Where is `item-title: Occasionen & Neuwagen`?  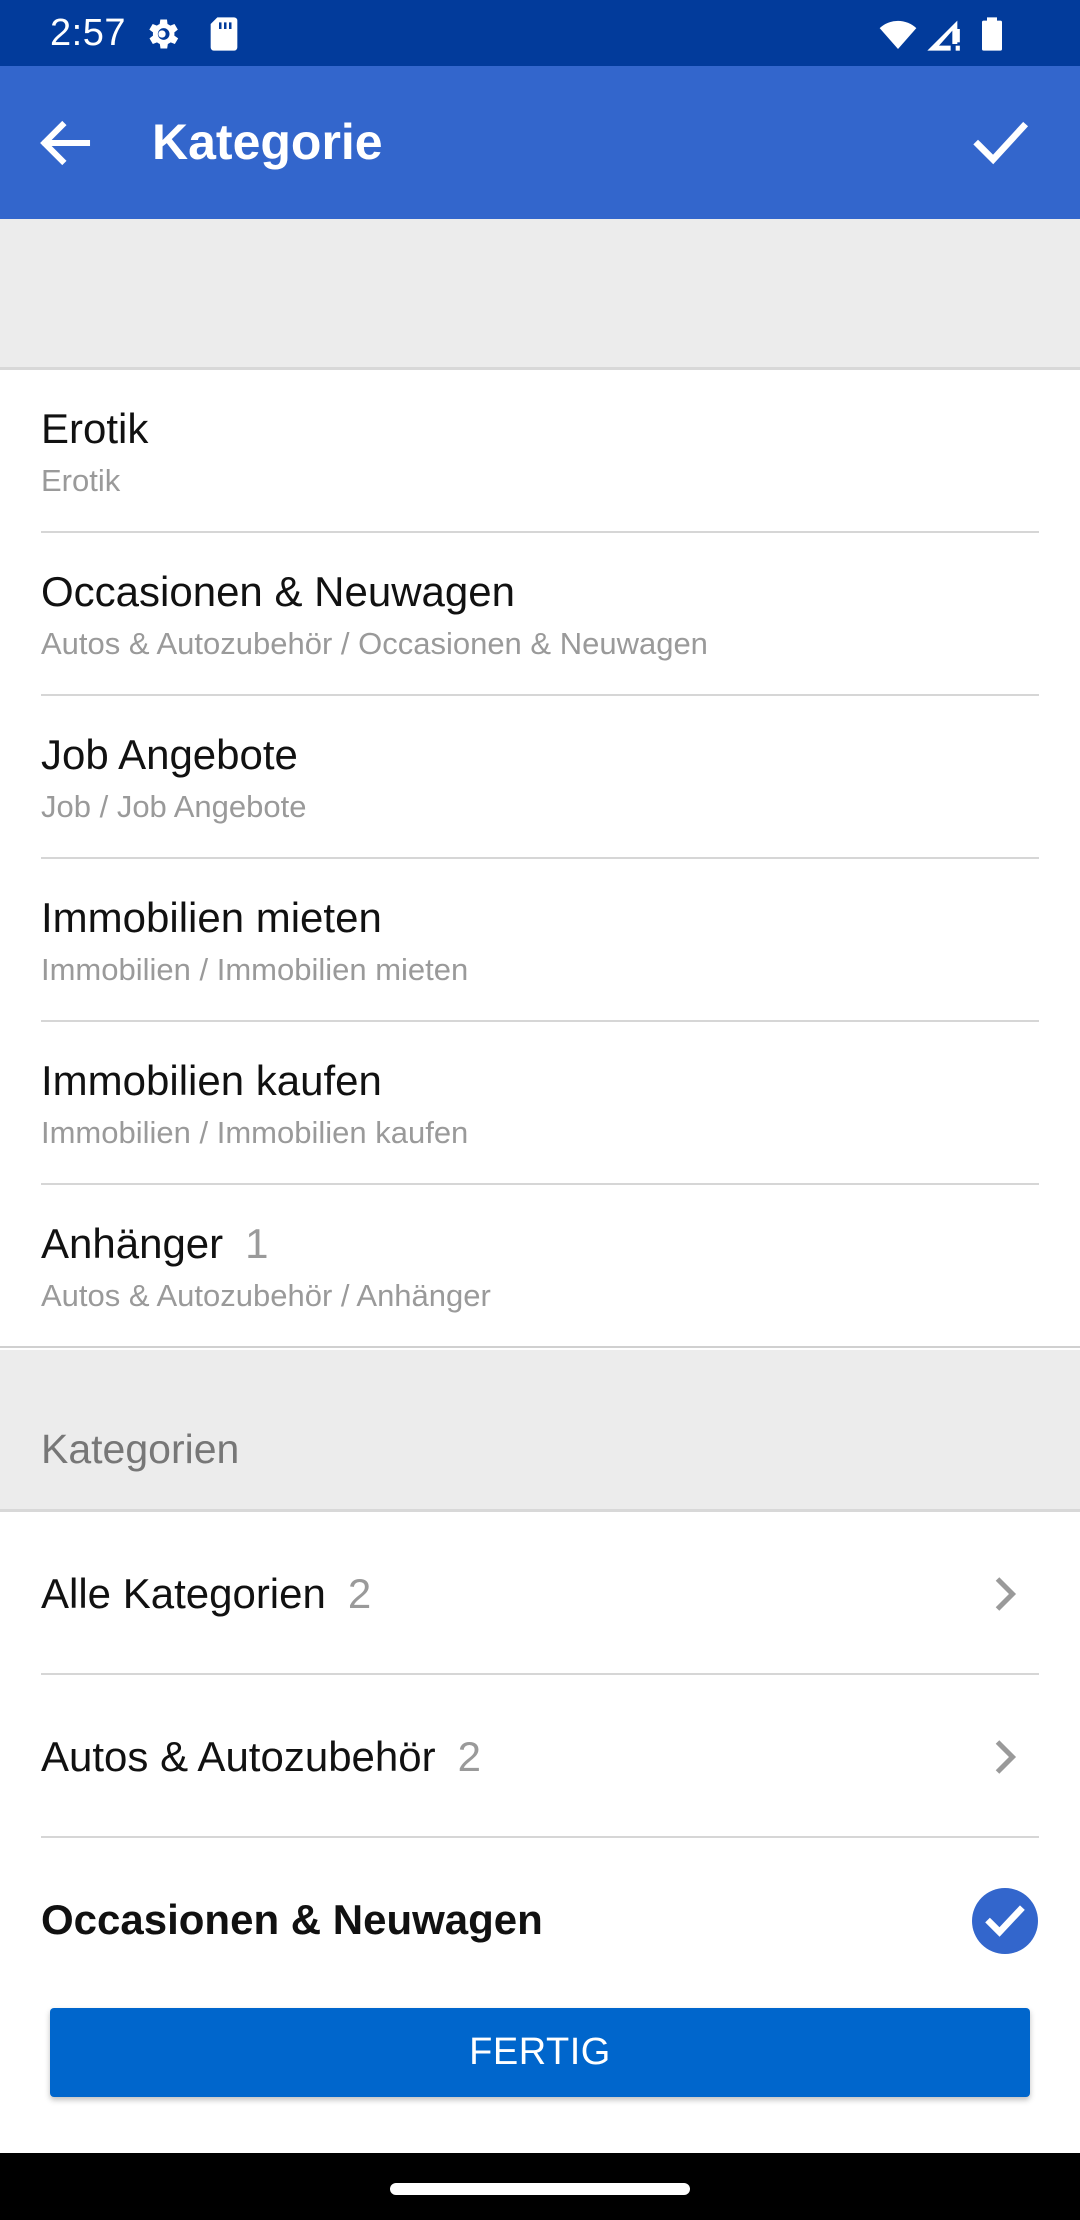
item-title: Occasionen & Neuwagen is located at coordinates (278, 591).